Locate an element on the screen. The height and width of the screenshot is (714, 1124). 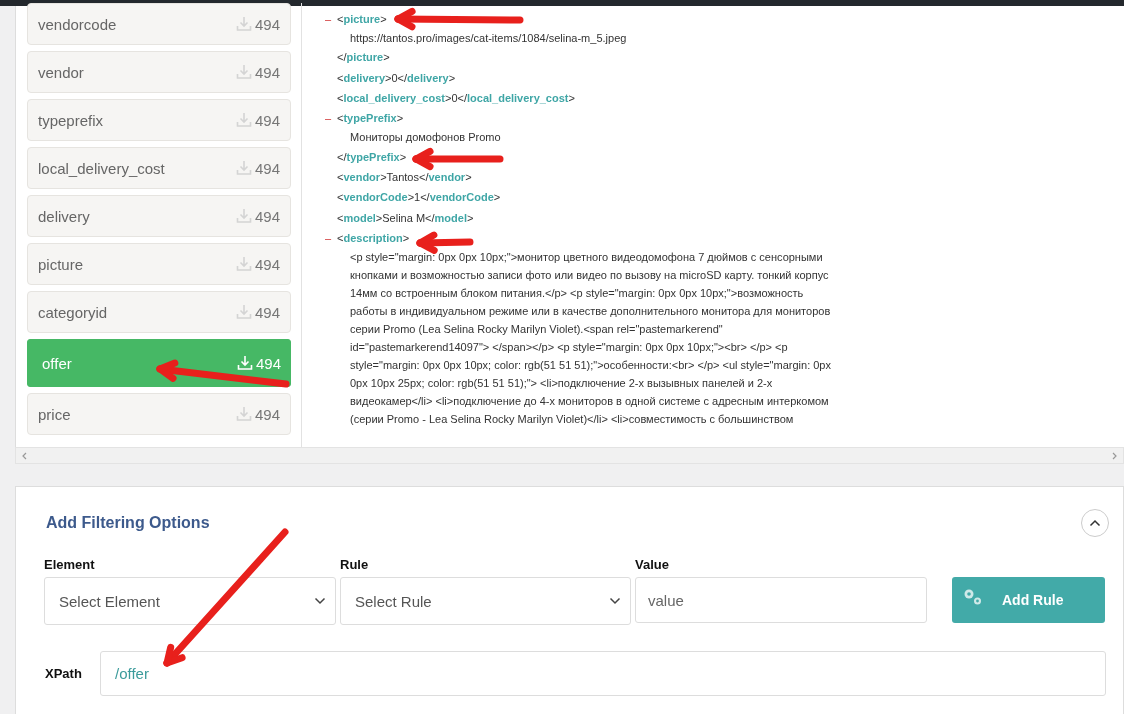
sidebar-item: local_delivery_cost 494 is located at coordinates (159, 168).